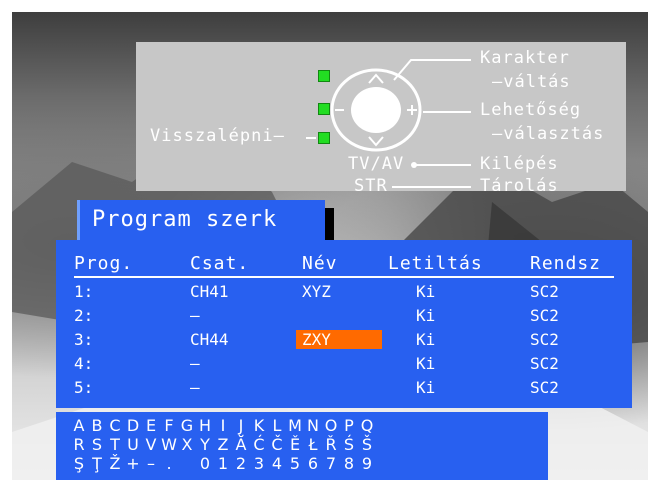 Image resolution: width=660 pixels, height=480 pixels. What do you see at coordinates (519, 164) in the screenshot?
I see `kilepes-label: Kilépés` at bounding box center [519, 164].